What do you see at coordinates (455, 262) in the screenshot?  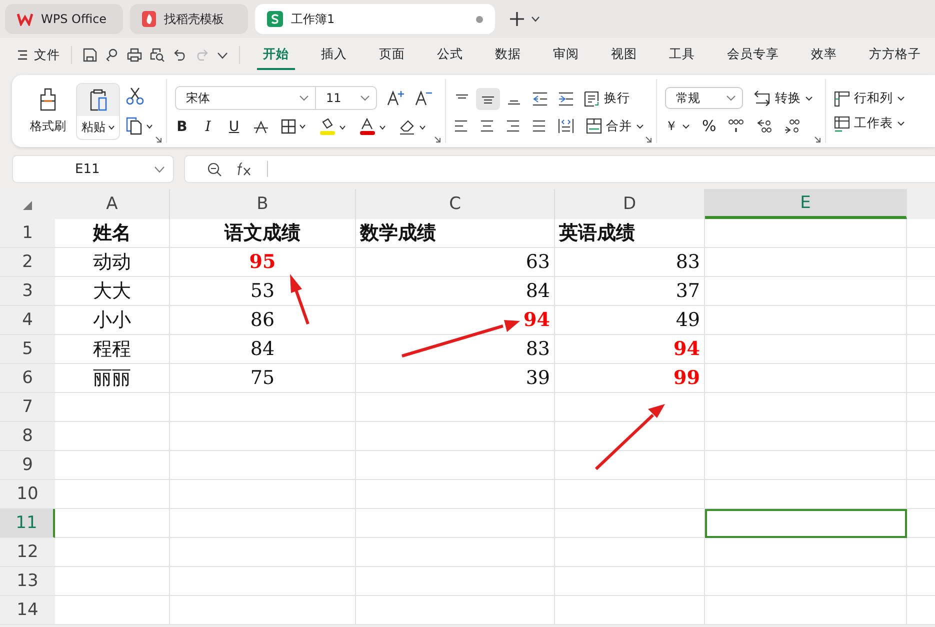 I see `table-cell: 63` at bounding box center [455, 262].